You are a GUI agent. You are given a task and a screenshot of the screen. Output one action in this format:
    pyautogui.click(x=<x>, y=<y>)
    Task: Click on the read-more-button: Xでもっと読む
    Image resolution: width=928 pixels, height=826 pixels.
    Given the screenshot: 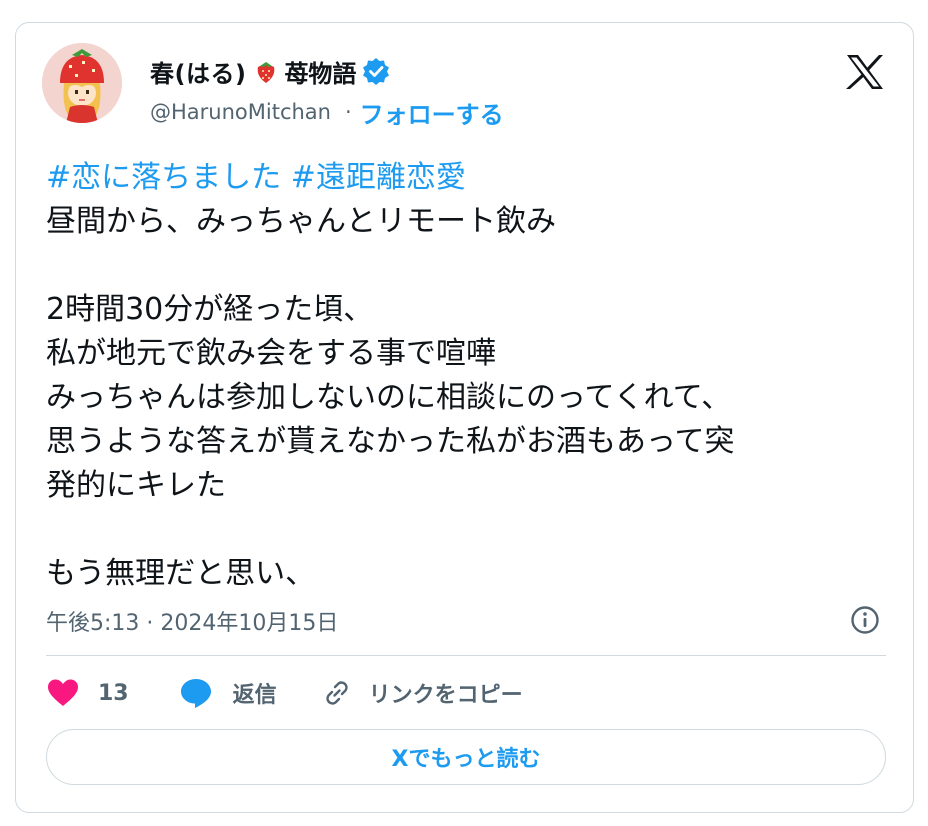 What is the action you would take?
    pyautogui.click(x=466, y=757)
    